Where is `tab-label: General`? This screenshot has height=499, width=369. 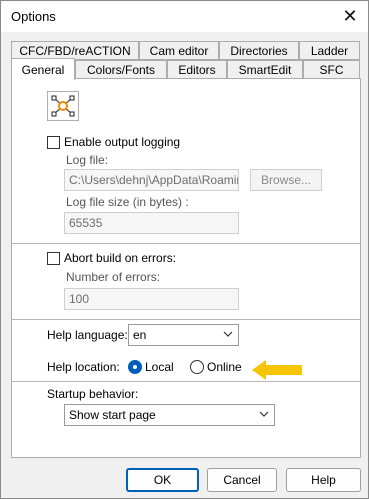
tab-label: General is located at coordinates (43, 69).